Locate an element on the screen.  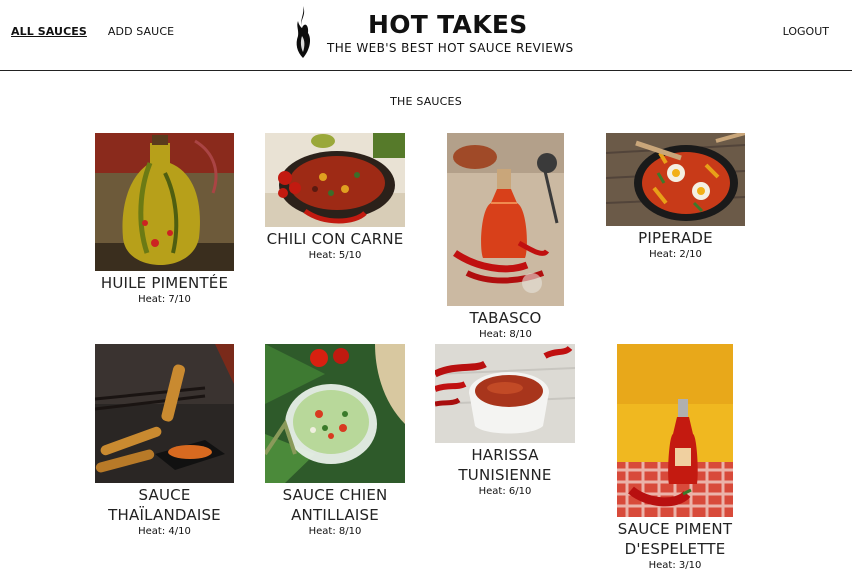
sauce-heat: Heat: 5/10 is located at coordinates (335, 255).